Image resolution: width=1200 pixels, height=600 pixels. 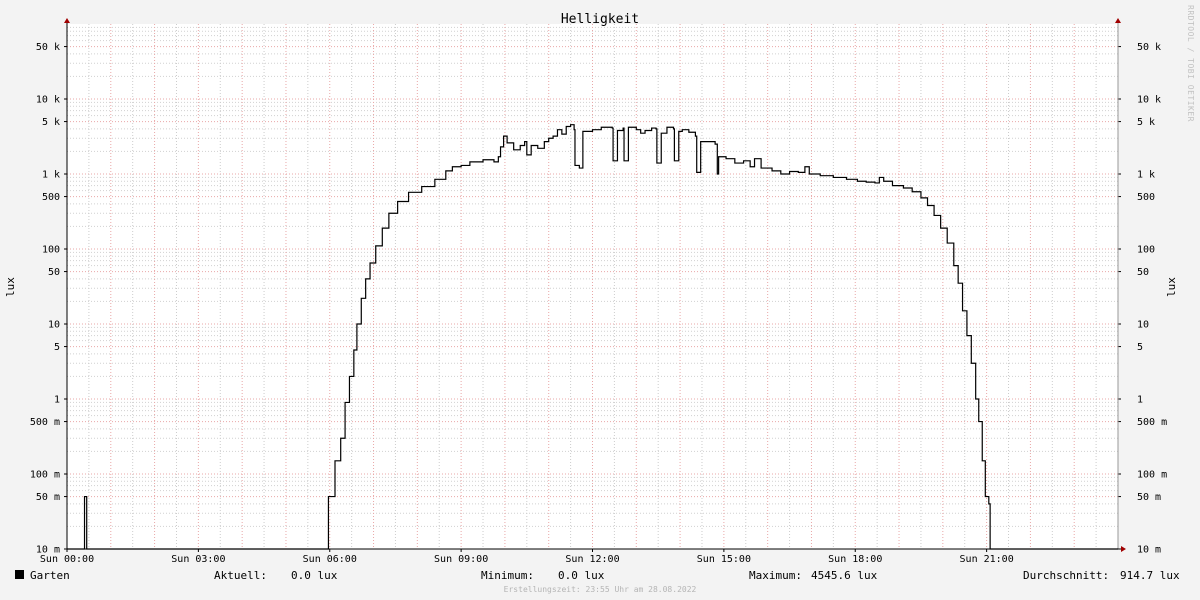 What do you see at coordinates (314, 575) in the screenshot?
I see `legend-current-value: 0.0 lux` at bounding box center [314, 575].